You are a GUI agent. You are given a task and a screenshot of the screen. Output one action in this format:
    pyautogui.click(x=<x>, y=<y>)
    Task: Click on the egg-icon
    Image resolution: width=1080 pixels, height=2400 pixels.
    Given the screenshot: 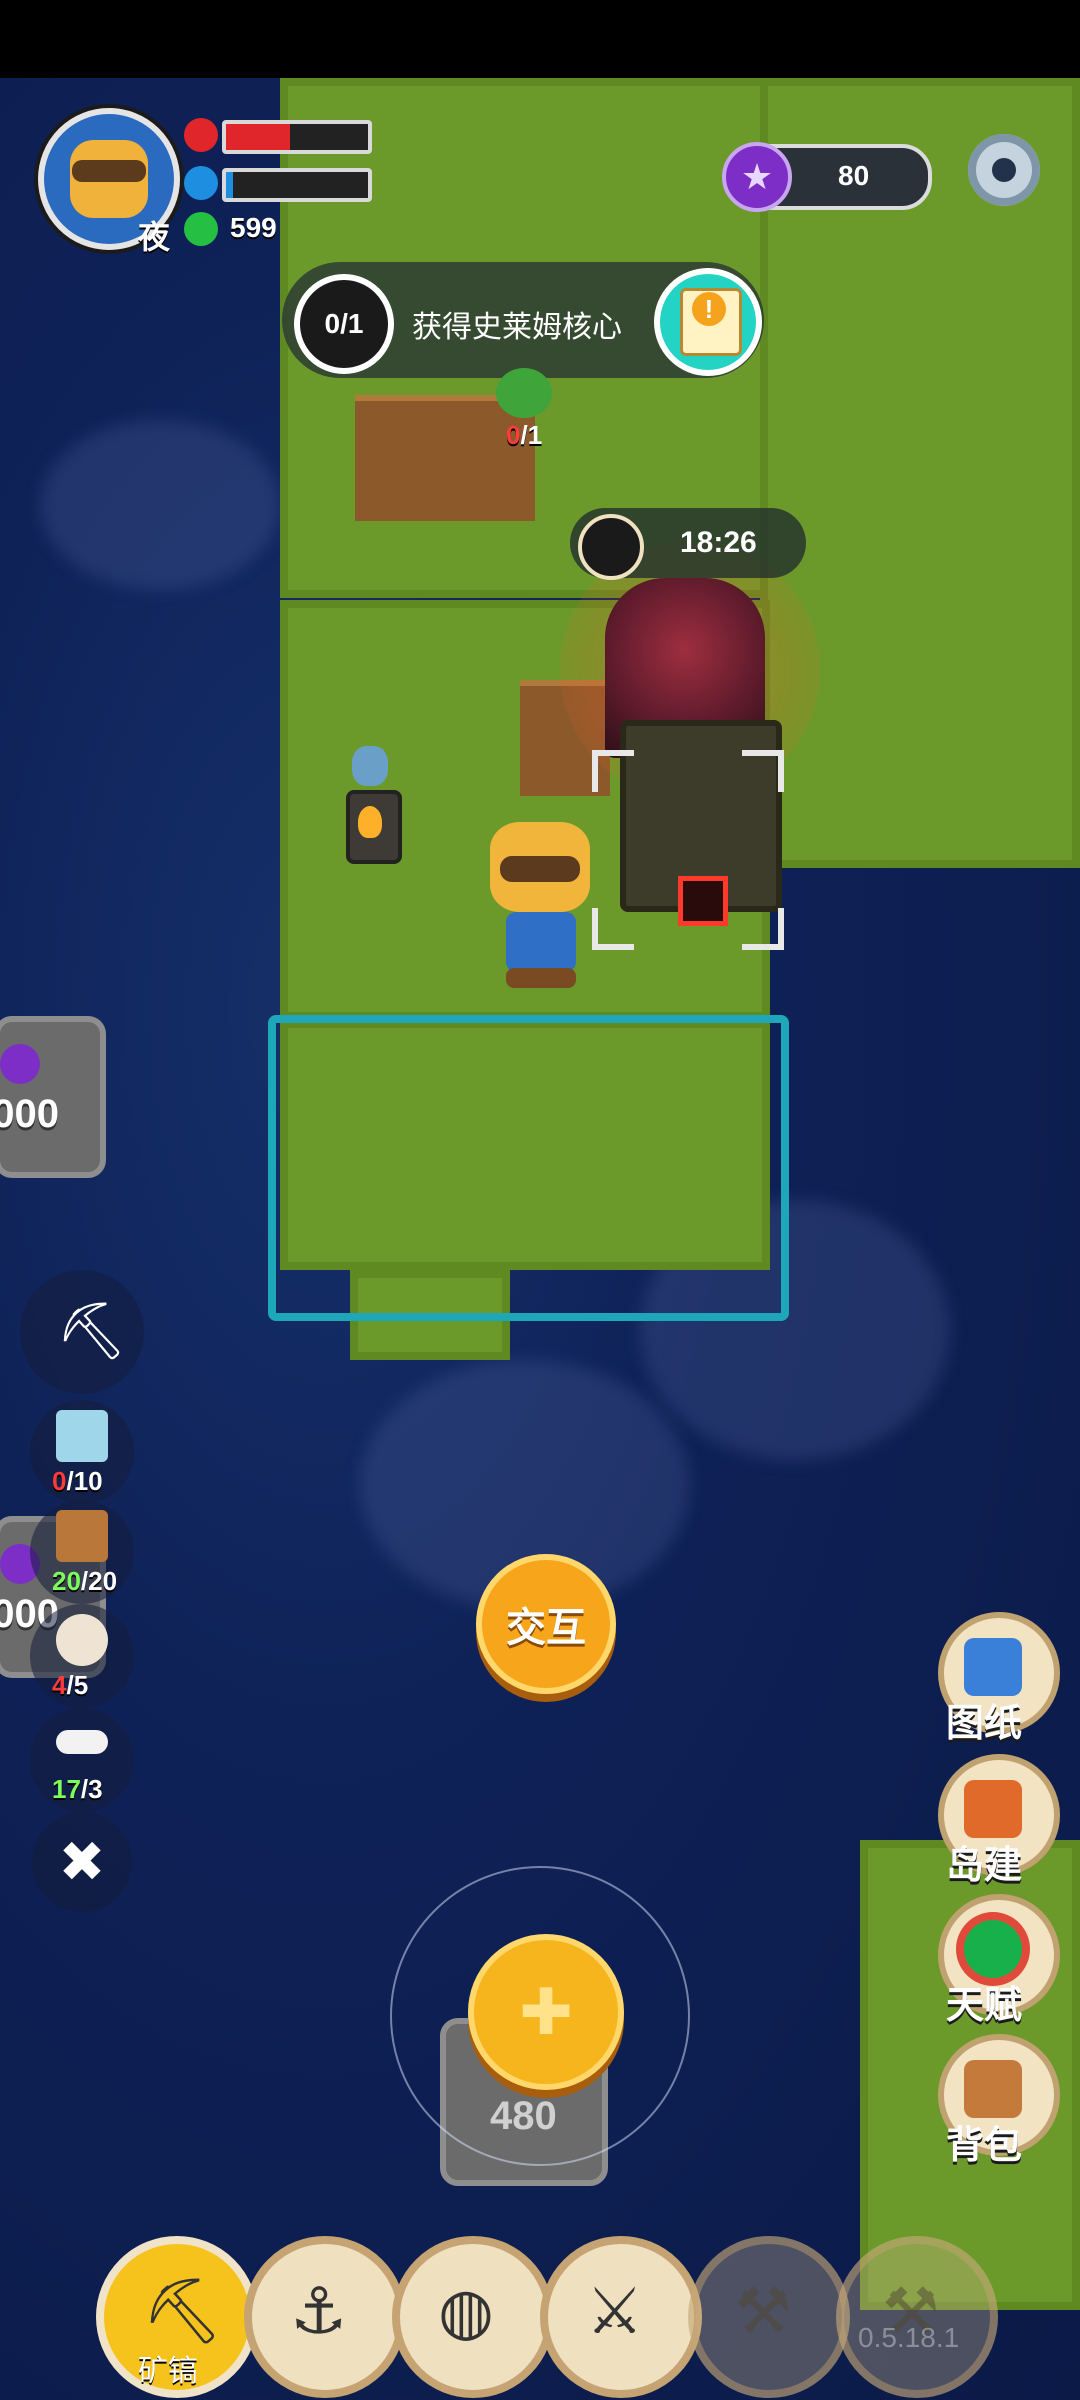 What is the action you would take?
    pyautogui.click(x=82, y=1640)
    